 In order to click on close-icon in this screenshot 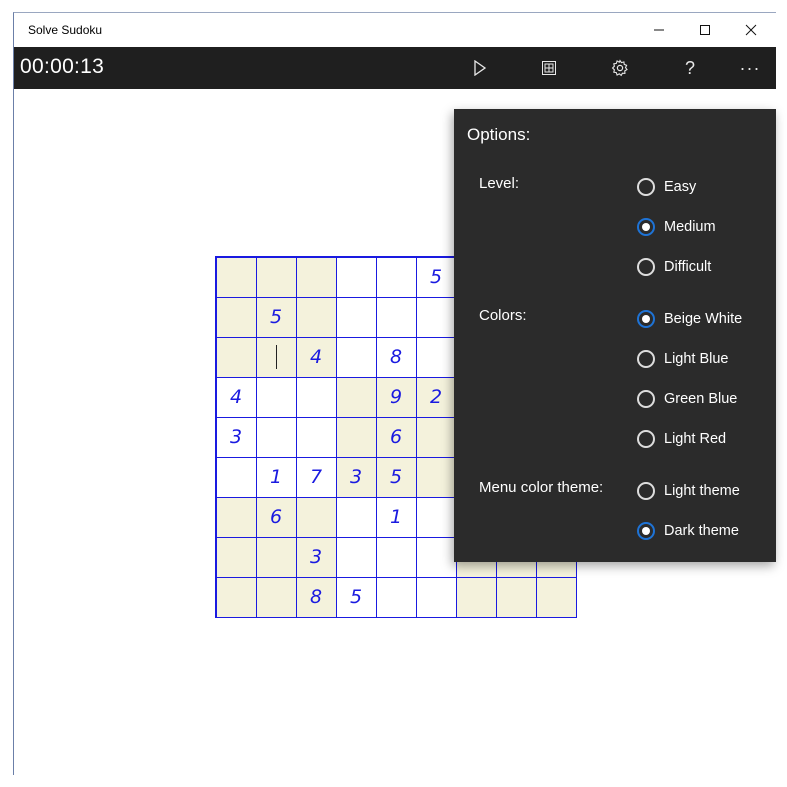, I will do `click(751, 30)`.